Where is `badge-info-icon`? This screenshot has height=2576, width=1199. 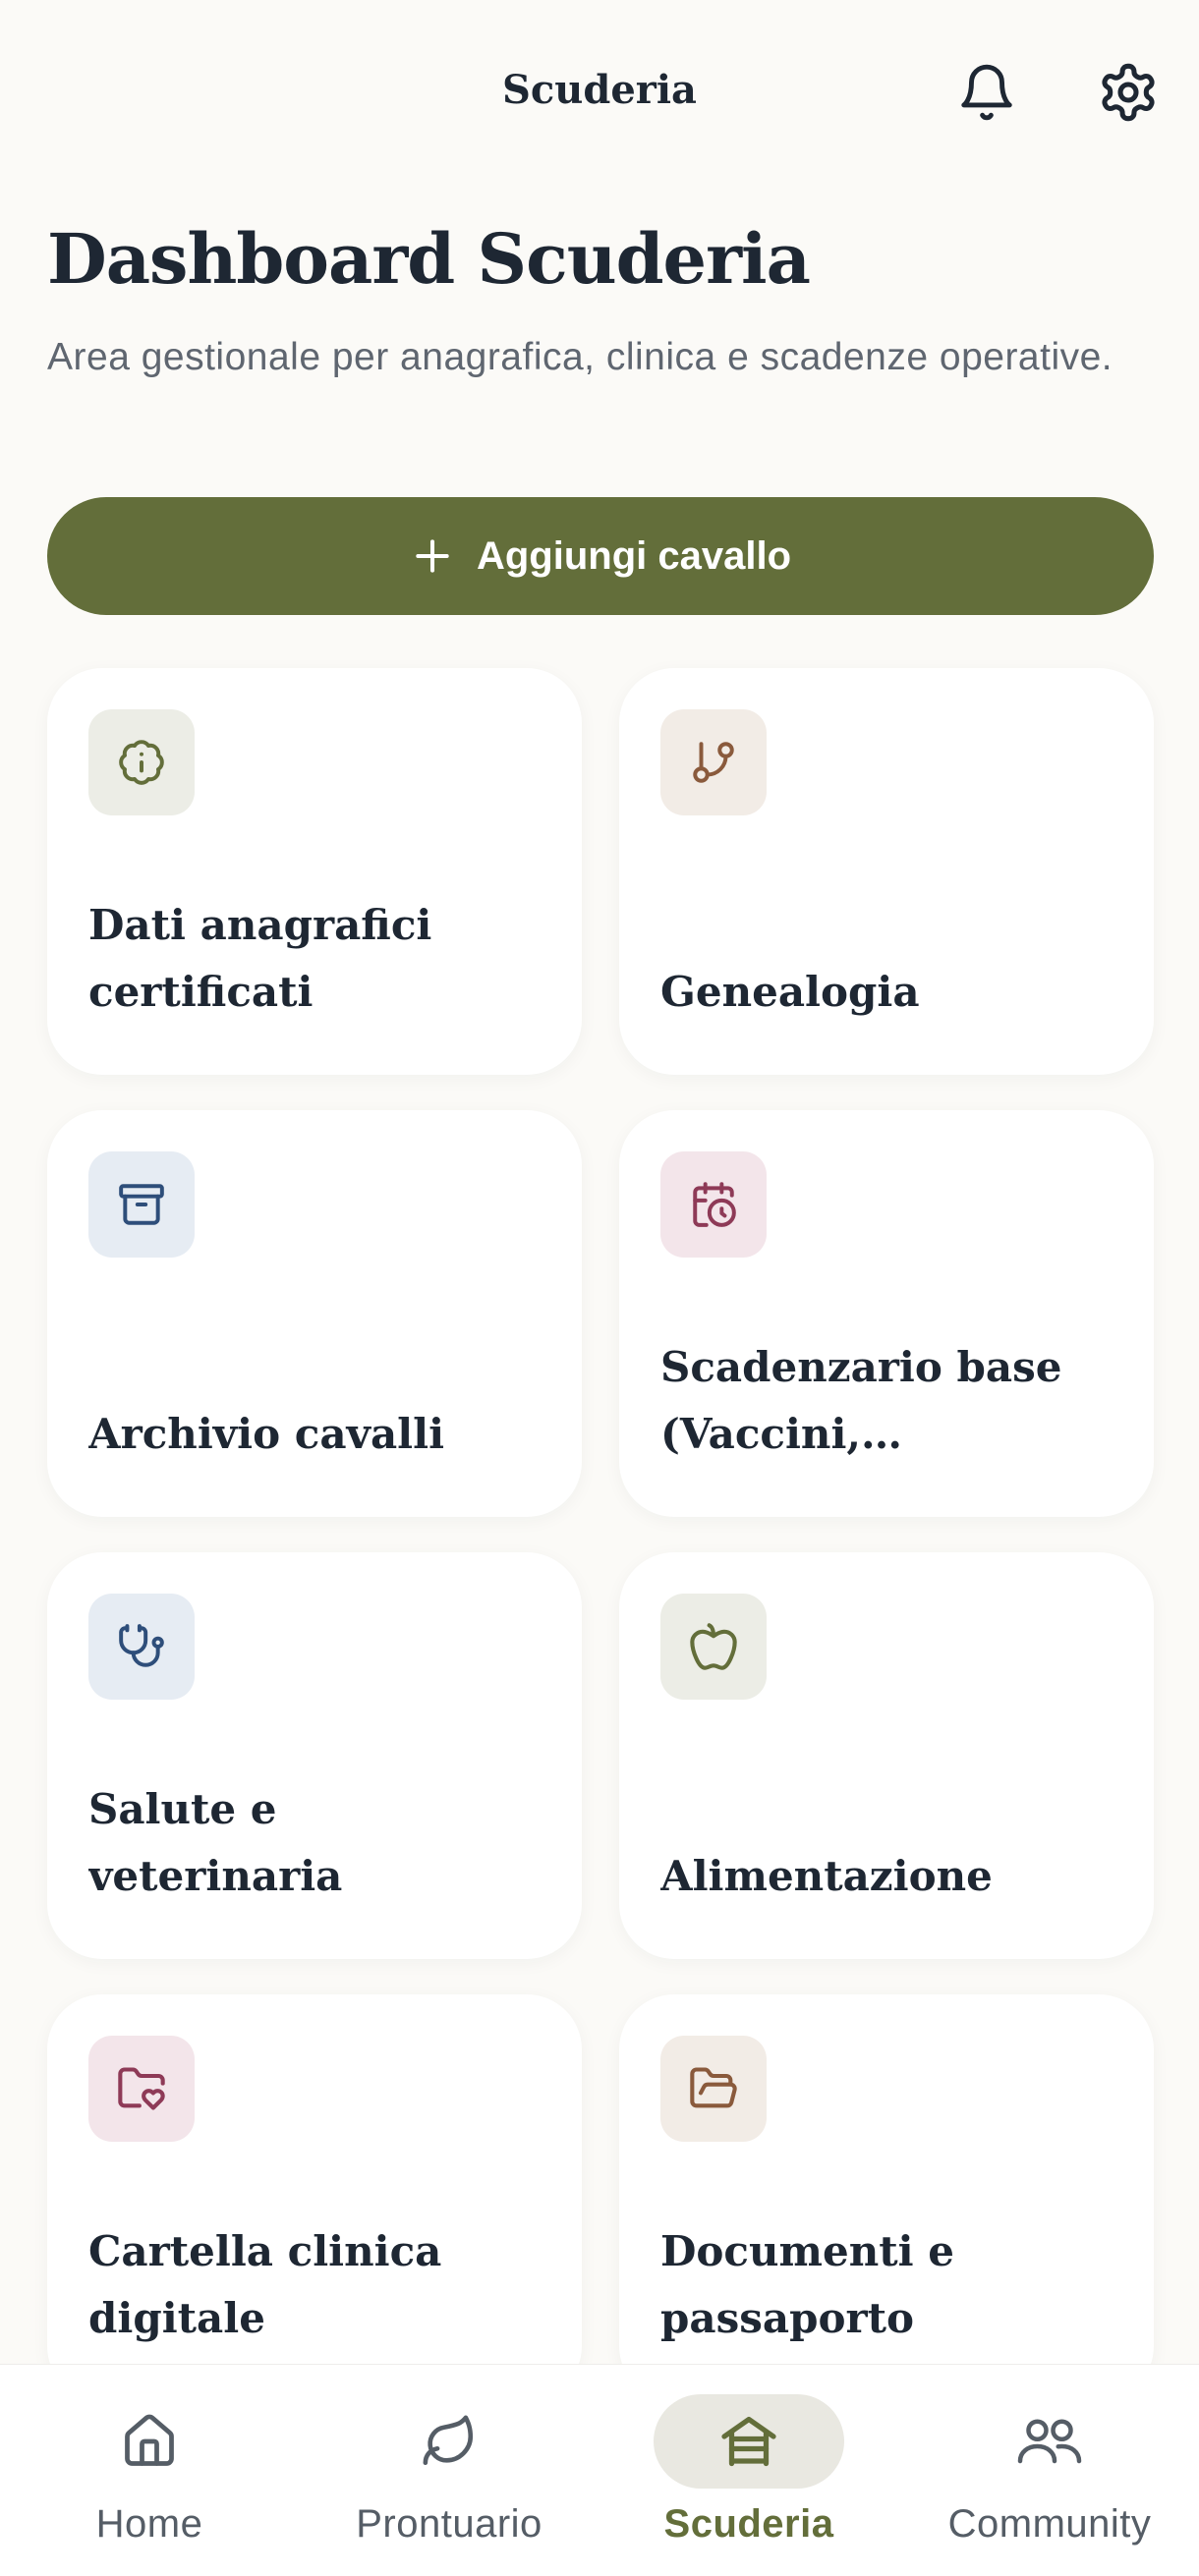
badge-info-icon is located at coordinates (141, 762).